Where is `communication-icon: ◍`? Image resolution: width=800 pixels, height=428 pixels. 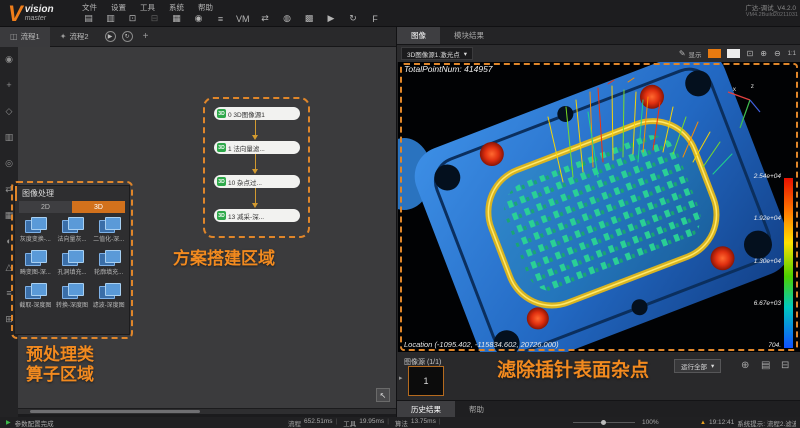
communication-icon: ◍ is located at coordinates (287, 18).